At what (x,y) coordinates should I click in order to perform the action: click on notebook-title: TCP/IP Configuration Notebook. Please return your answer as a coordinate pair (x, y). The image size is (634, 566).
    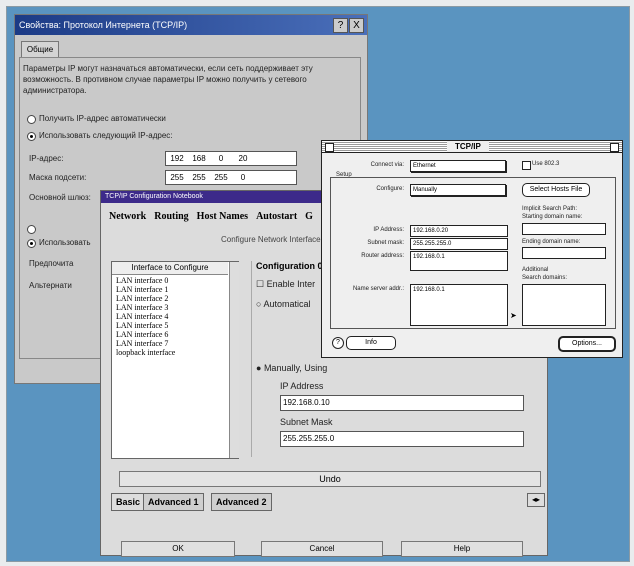
    Looking at the image, I should click on (154, 196).